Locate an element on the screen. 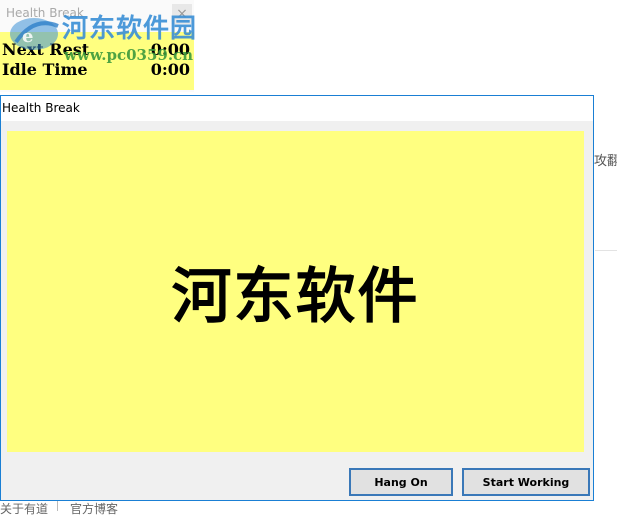 The width and height of the screenshot is (617, 517). watermark-logo-icon: e is located at coordinates (34, 34).